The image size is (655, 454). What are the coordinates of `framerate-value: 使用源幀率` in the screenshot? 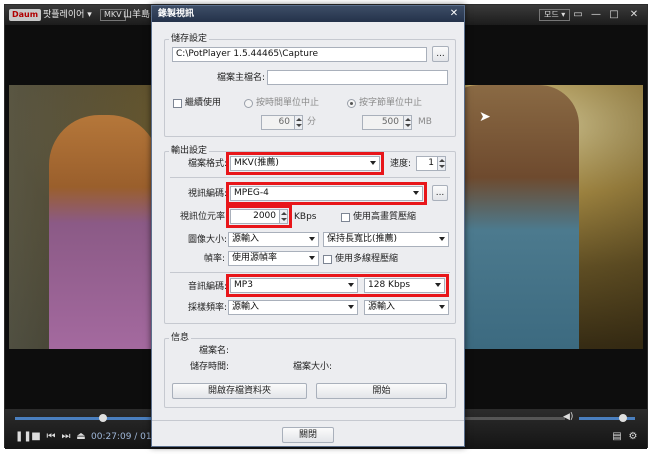 It's located at (255, 258).